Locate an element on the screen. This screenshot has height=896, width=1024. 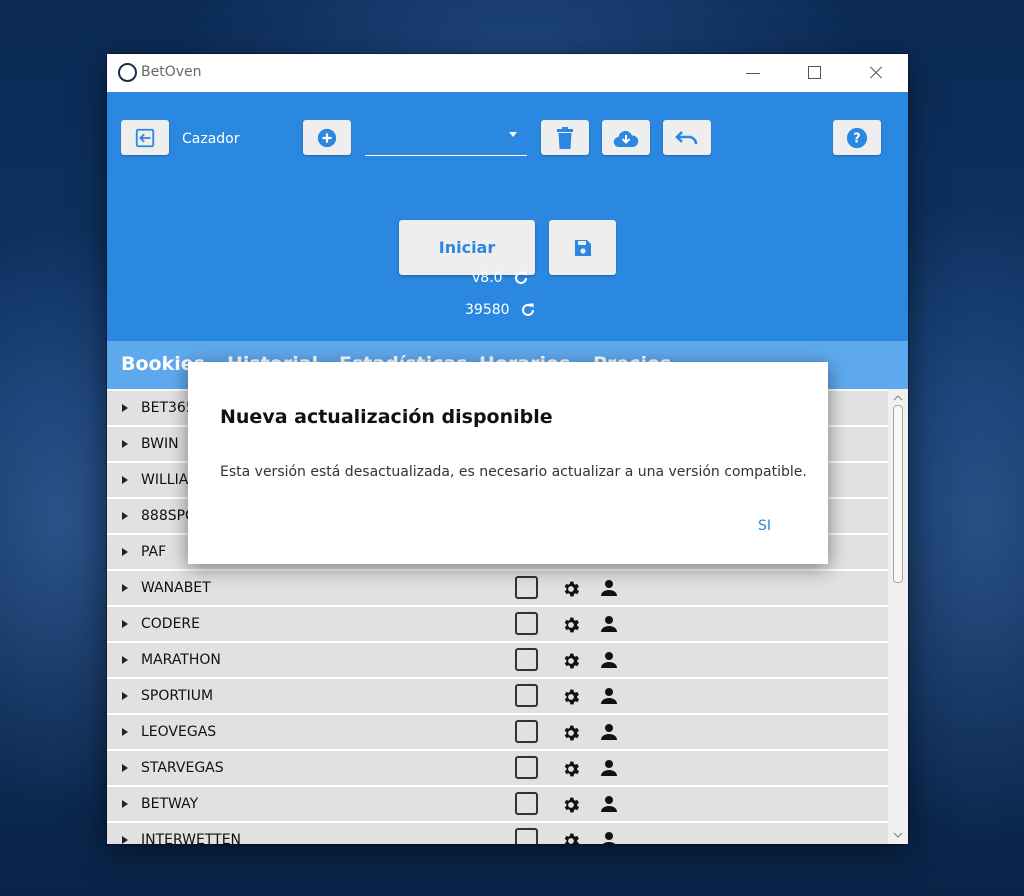
bookie-name: SPORTIUM is located at coordinates (177, 696).